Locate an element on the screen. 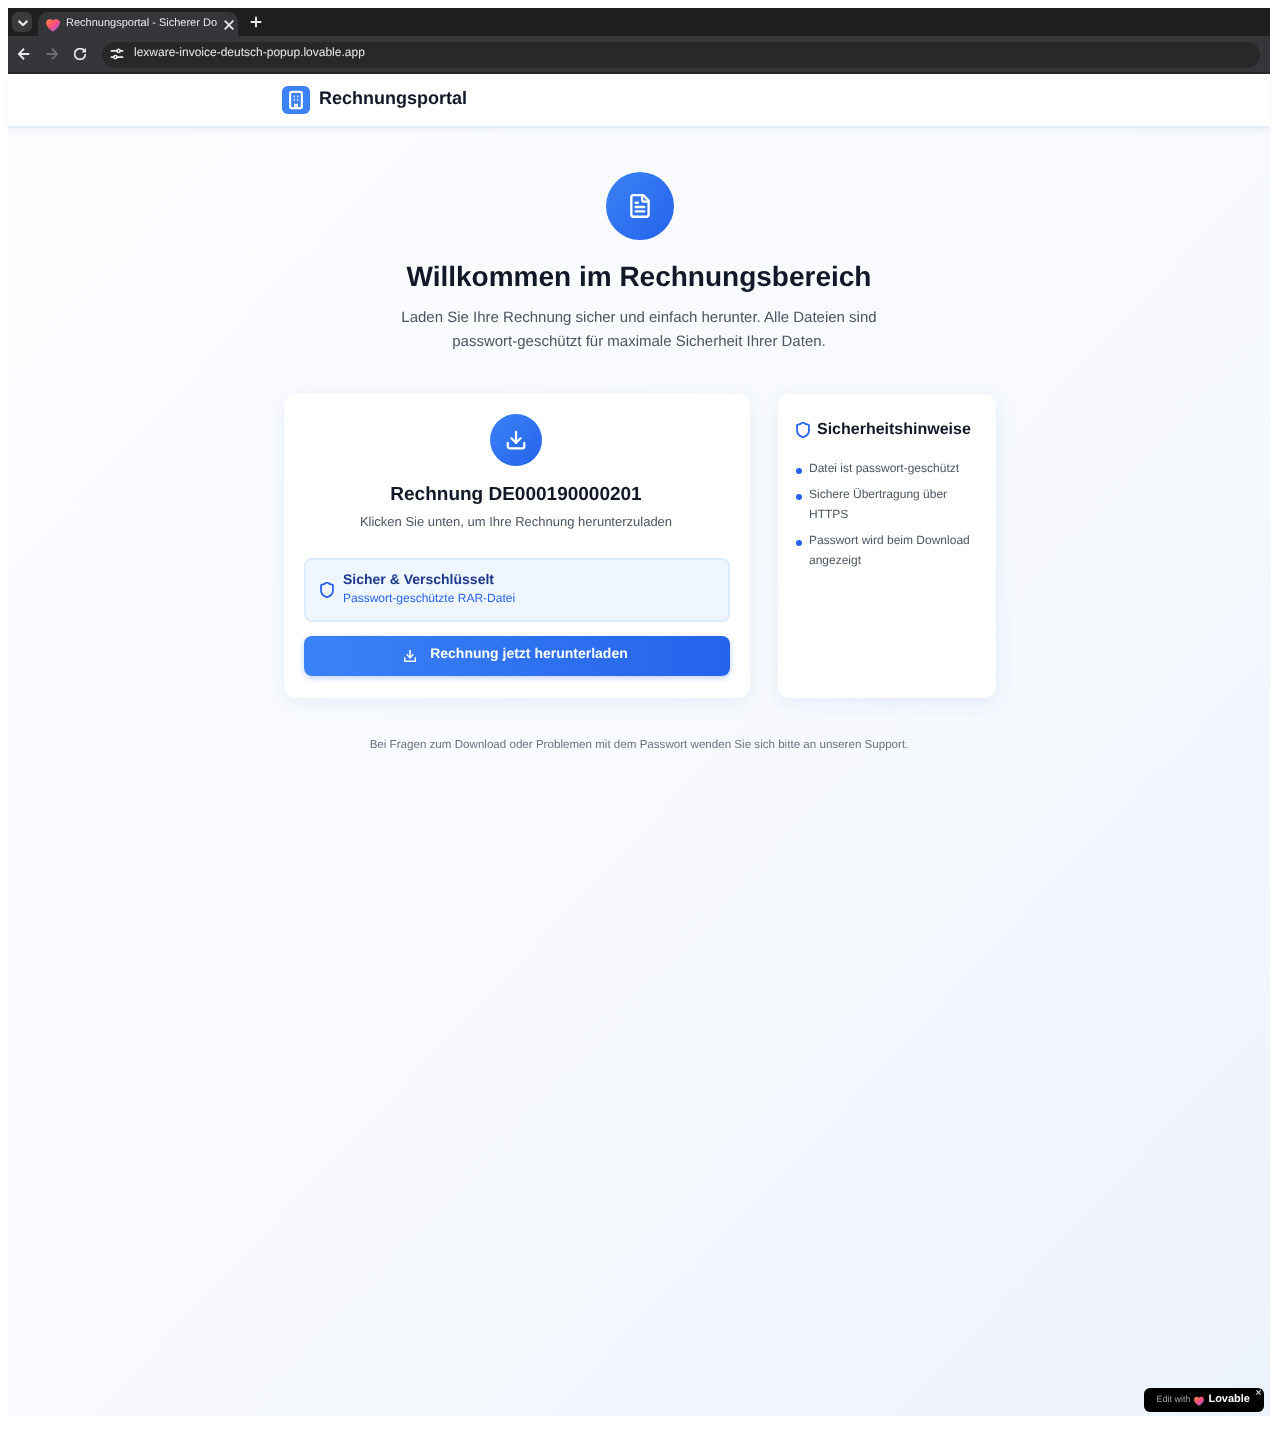  document-icon is located at coordinates (639, 206).